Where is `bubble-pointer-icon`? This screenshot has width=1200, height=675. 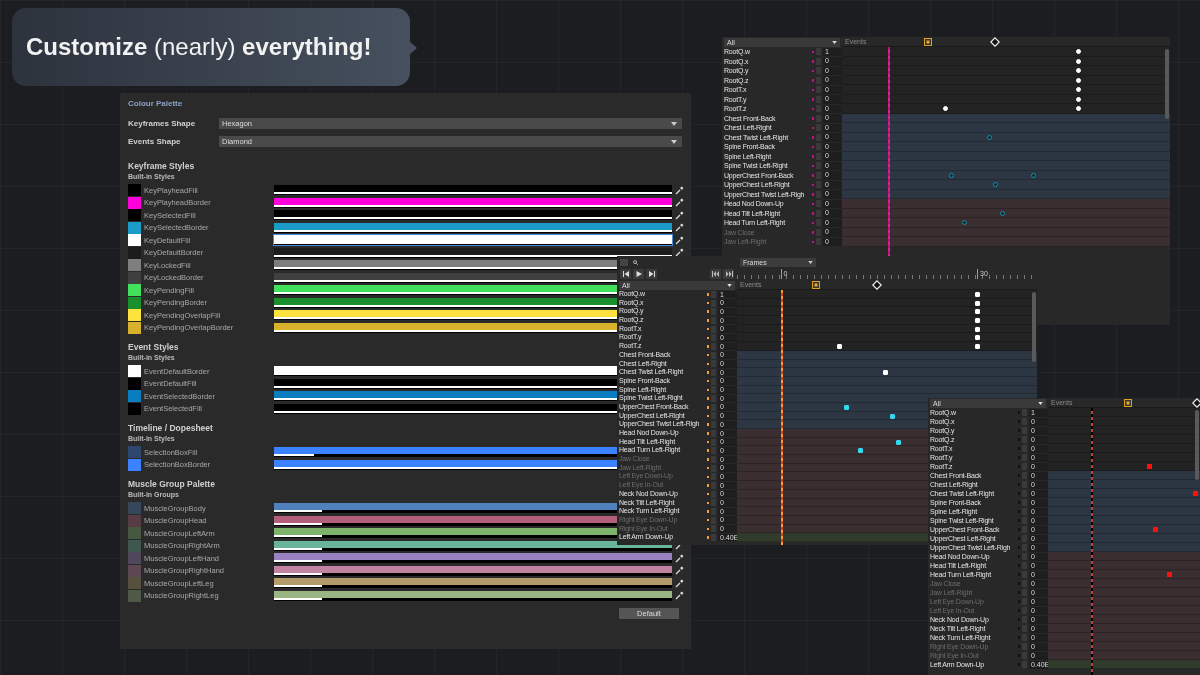
bubble-pointer-icon is located at coordinates (413, 48).